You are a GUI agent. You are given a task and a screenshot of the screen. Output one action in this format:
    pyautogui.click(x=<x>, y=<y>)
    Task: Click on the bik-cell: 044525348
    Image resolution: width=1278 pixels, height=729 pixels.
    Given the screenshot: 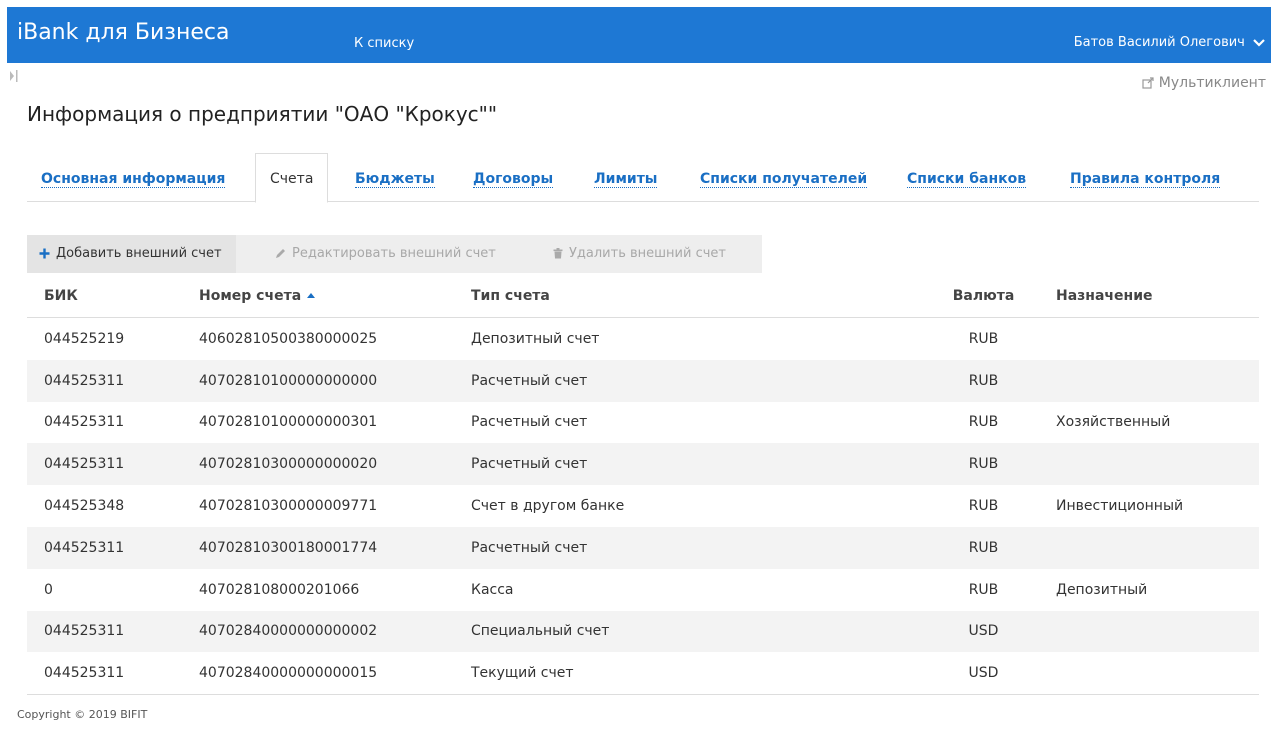 What is the action you would take?
    pyautogui.click(x=84, y=506)
    